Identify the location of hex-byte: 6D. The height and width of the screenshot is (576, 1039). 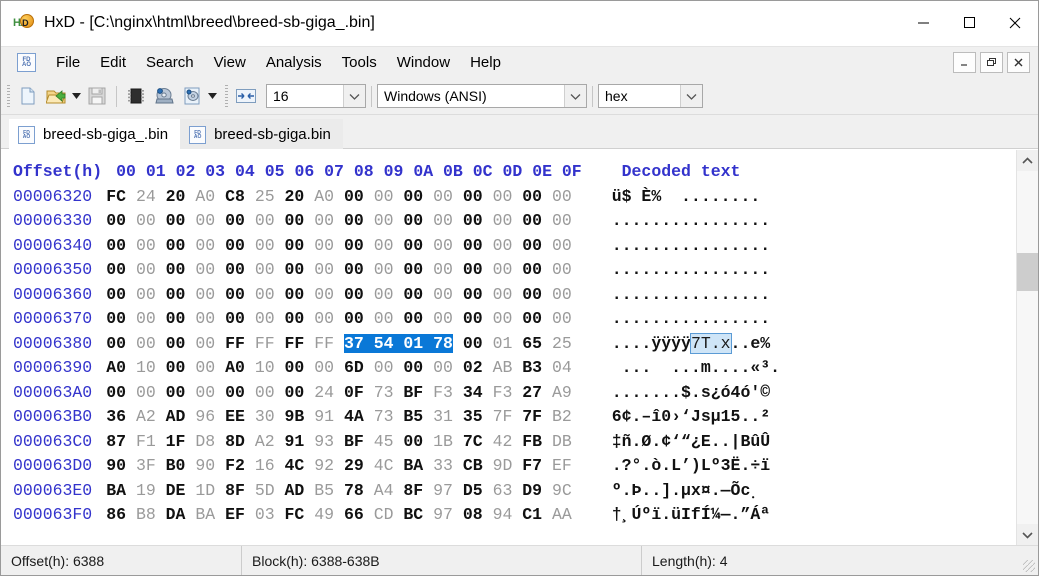
(354, 367).